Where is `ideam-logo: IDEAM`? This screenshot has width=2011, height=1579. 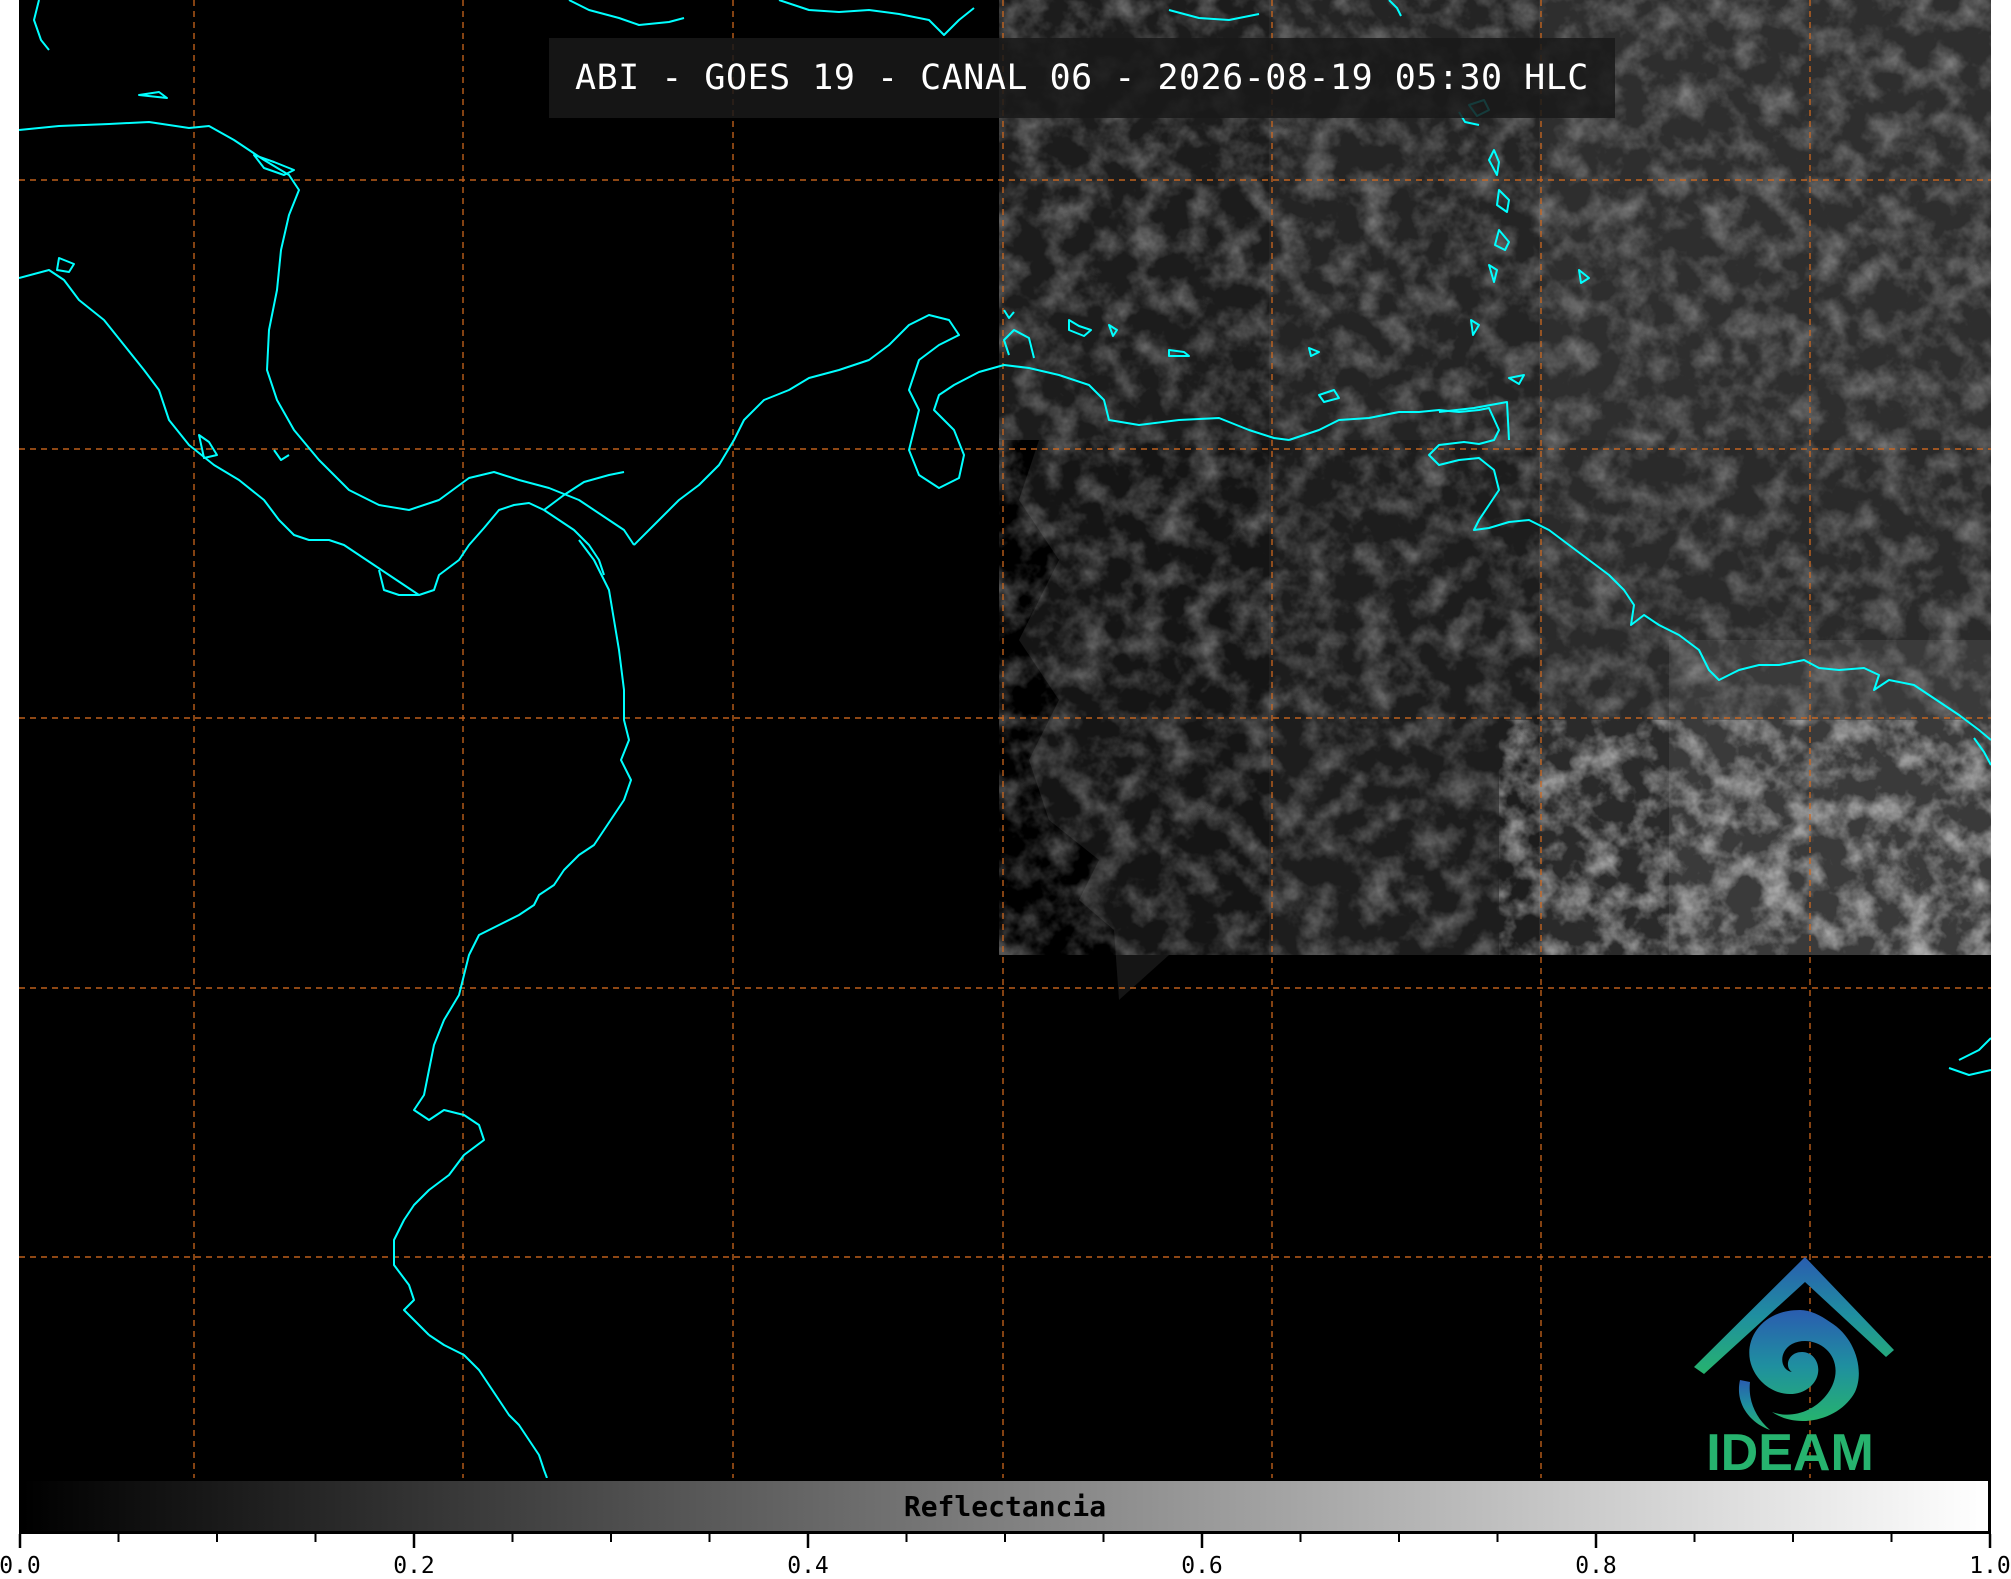
ideam-logo: IDEAM is located at coordinates (1800, 1365).